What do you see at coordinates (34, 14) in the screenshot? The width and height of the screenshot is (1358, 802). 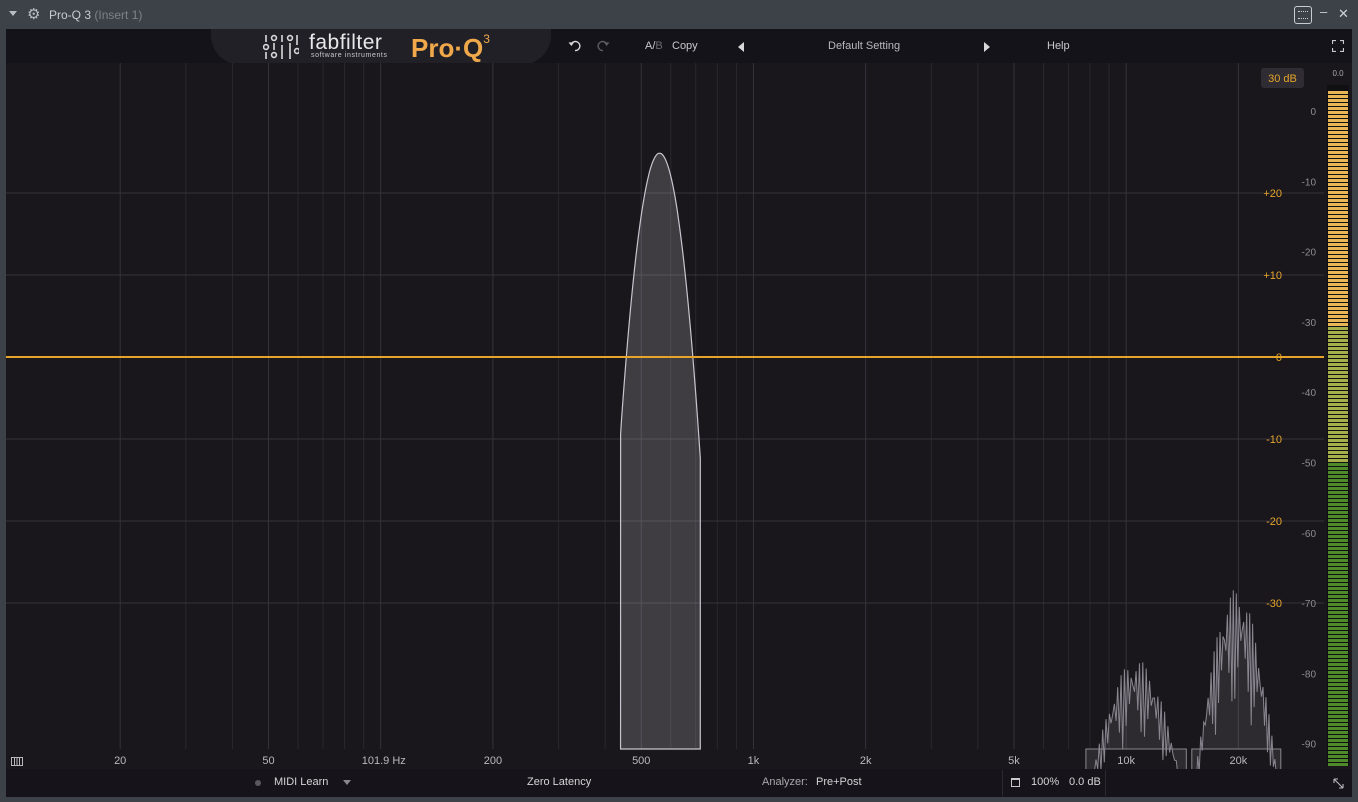 I see `gear-icon: ⚙` at bounding box center [34, 14].